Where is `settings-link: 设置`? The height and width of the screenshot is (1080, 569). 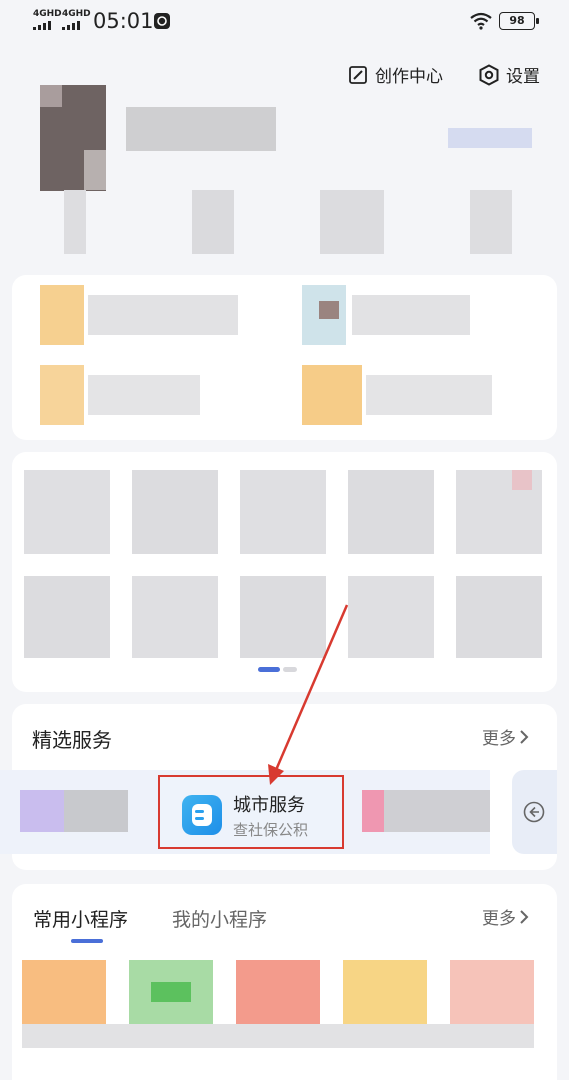
settings-link: 设置 is located at coordinates (509, 74).